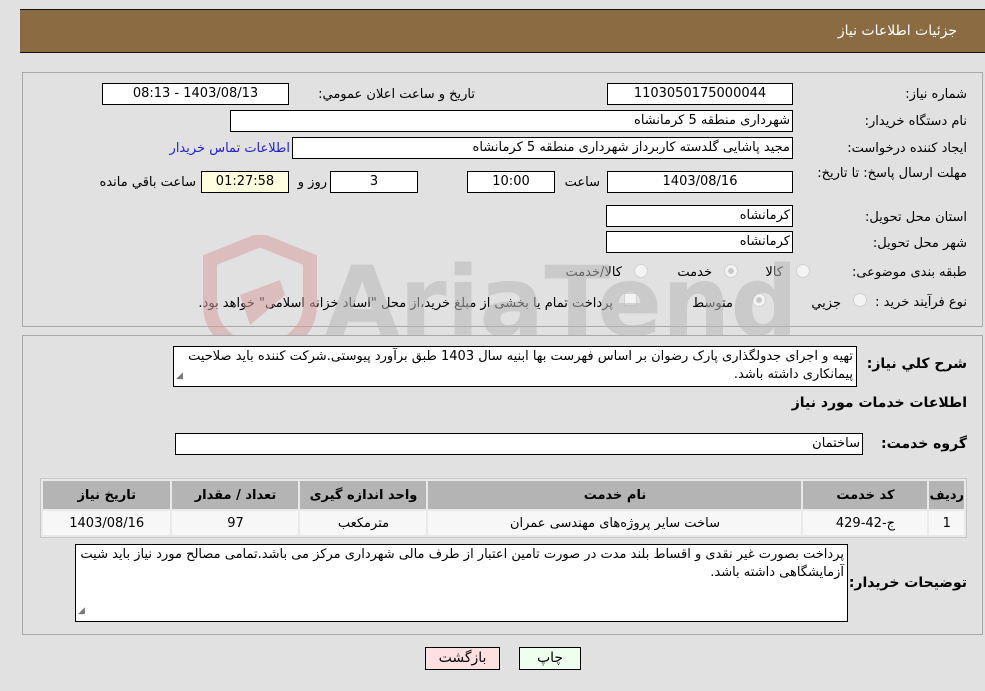 The width and height of the screenshot is (985, 691). Describe the element at coordinates (879, 403) in the screenshot. I see `services-section-title: اطلاعات خدمات مورد نياز` at that location.